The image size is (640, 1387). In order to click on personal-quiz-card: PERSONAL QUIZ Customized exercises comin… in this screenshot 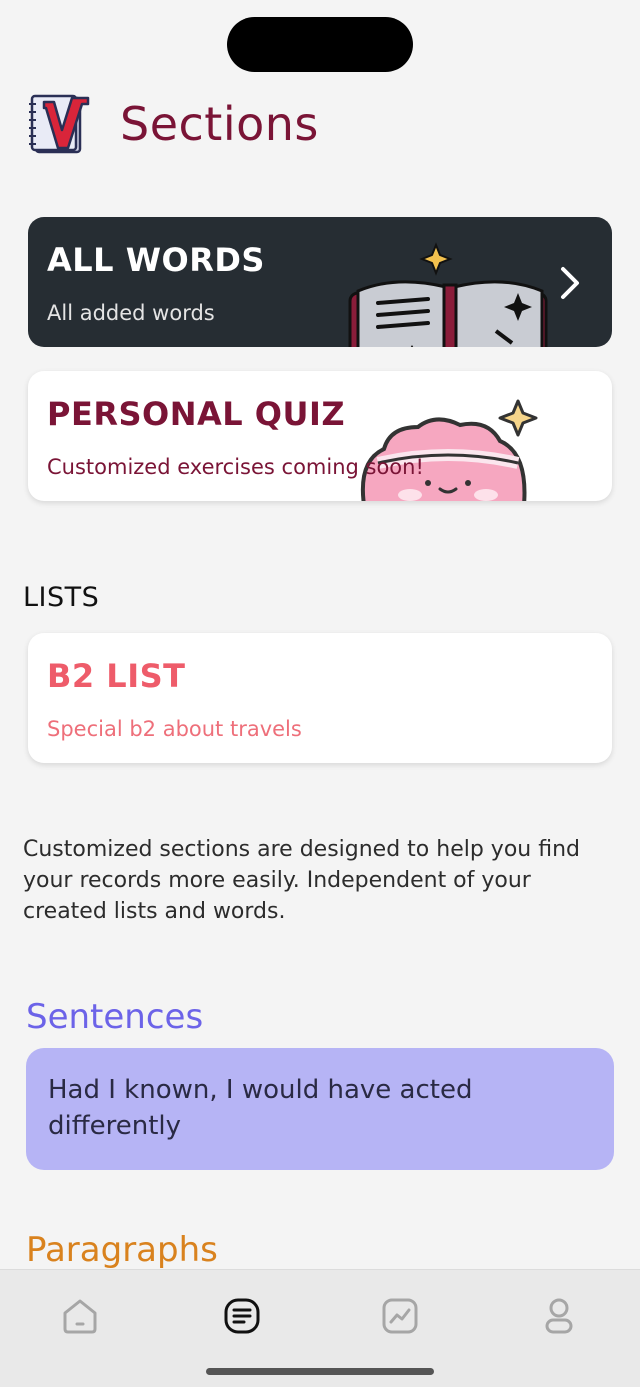, I will do `click(320, 436)`.